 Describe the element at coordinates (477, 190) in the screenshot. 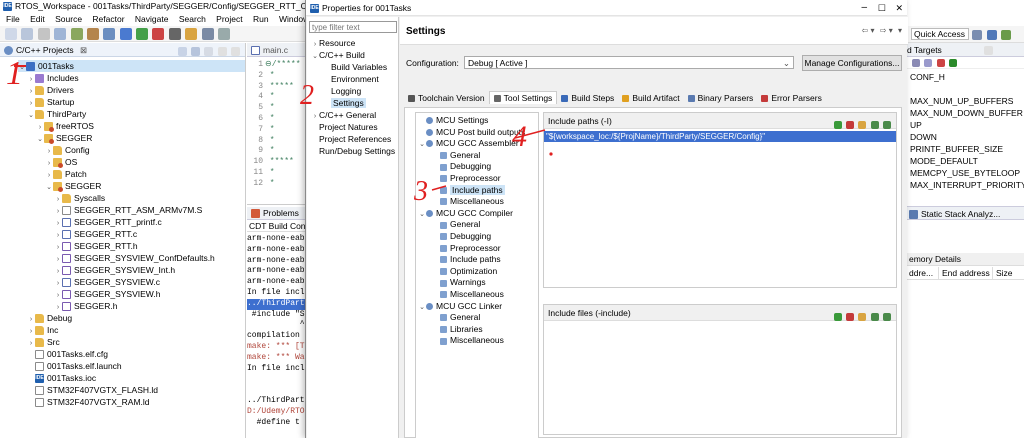

I see `tool-tree-item: Include paths` at that location.